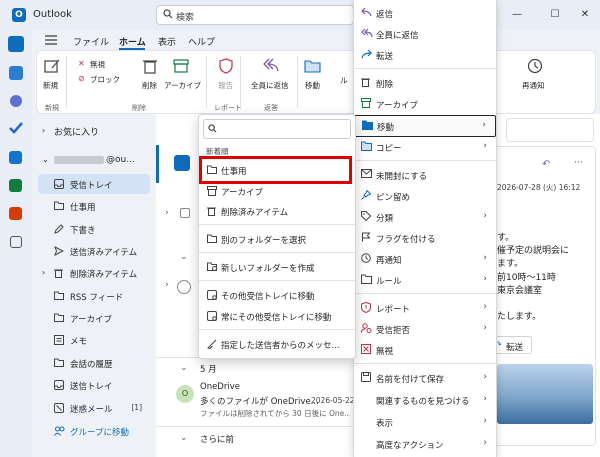 This screenshot has height=457, width=600. Describe the element at coordinates (15, 185) in the screenshot. I see `excel-app-icon` at that location.